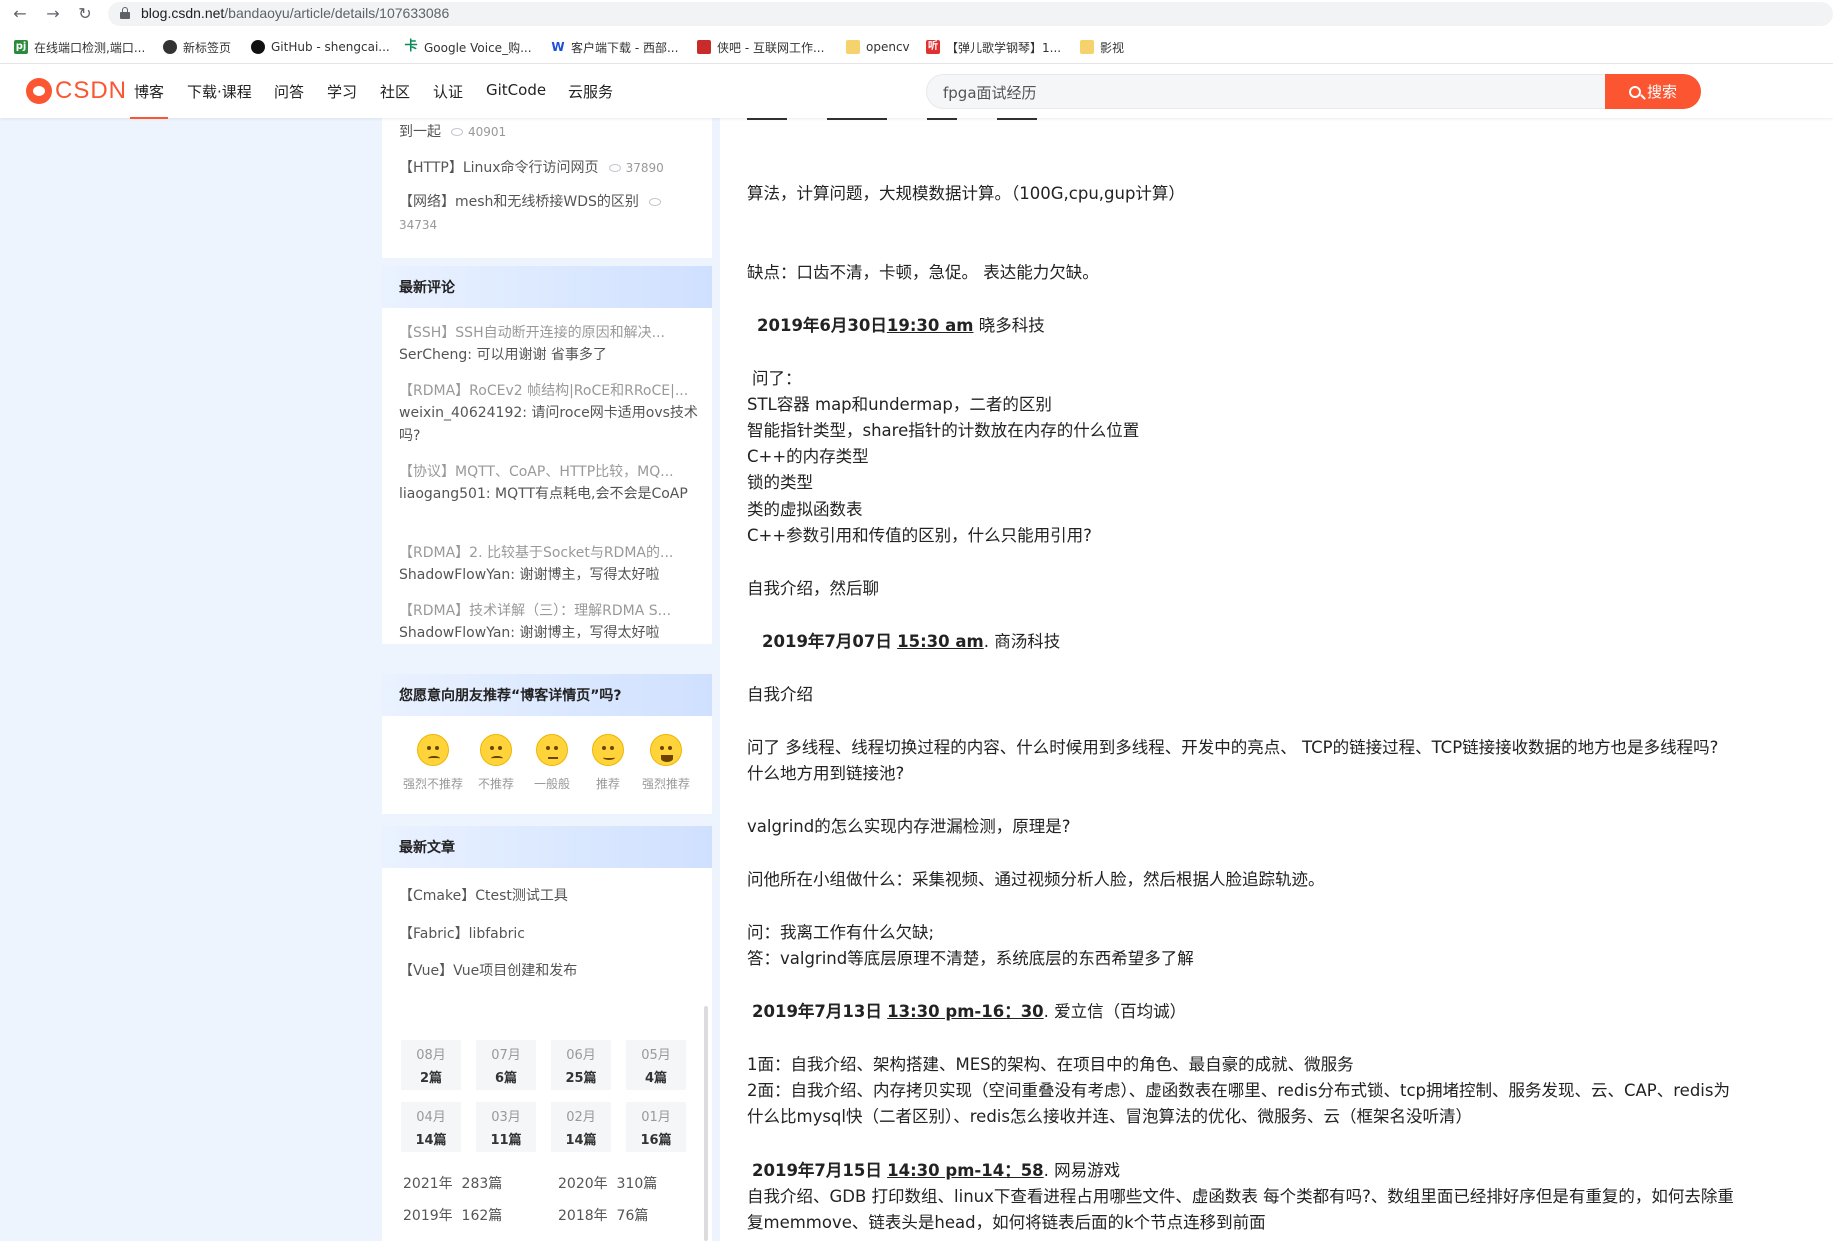 The image size is (1833, 1241). I want to click on archive-month: 01月 16篇, so click(656, 1127).